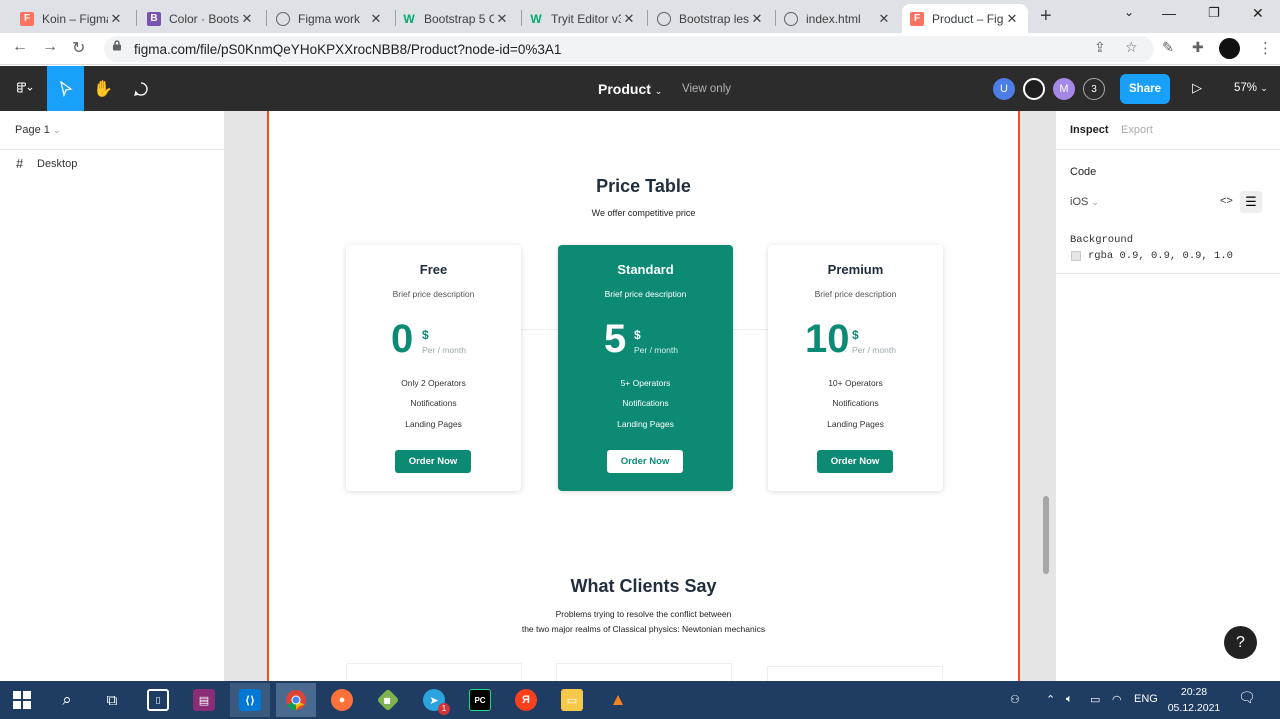 The height and width of the screenshot is (719, 1280). Describe the element at coordinates (1094, 89) in the screenshot. I see `more-users-badge: 3` at that location.